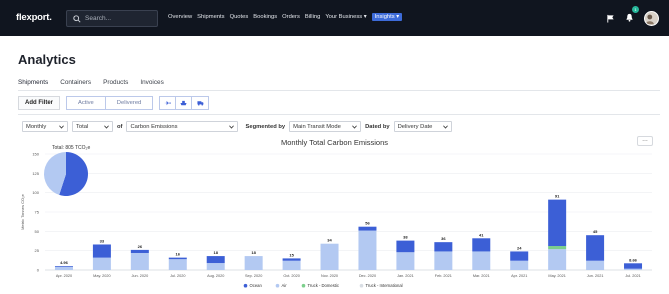 Image resolution: width=669 pixels, height=294 pixels. Describe the element at coordinates (610, 18) in the screenshot. I see `flag-icon` at that location.